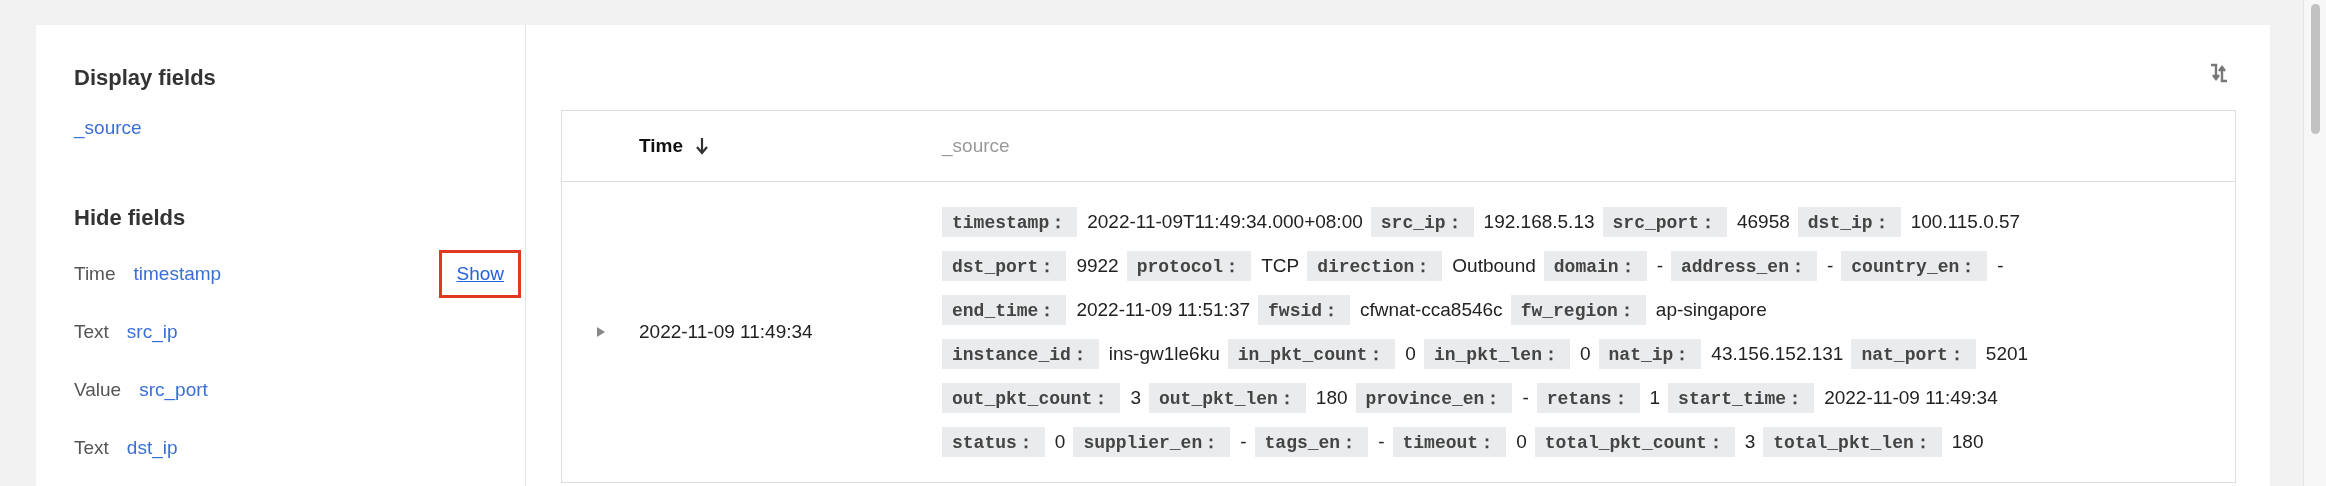  What do you see at coordinates (1711, 310) in the screenshot?
I see `field-value: ap-singapore` at bounding box center [1711, 310].